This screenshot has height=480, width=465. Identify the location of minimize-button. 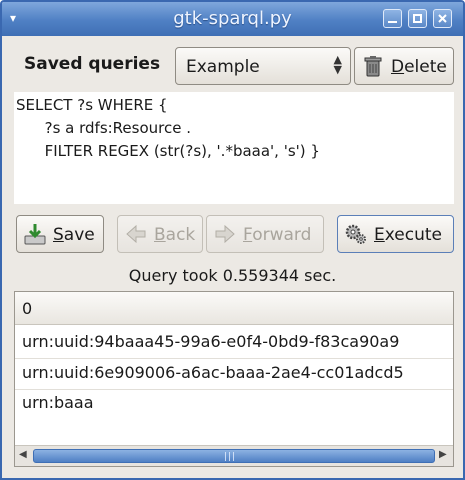
(392, 18).